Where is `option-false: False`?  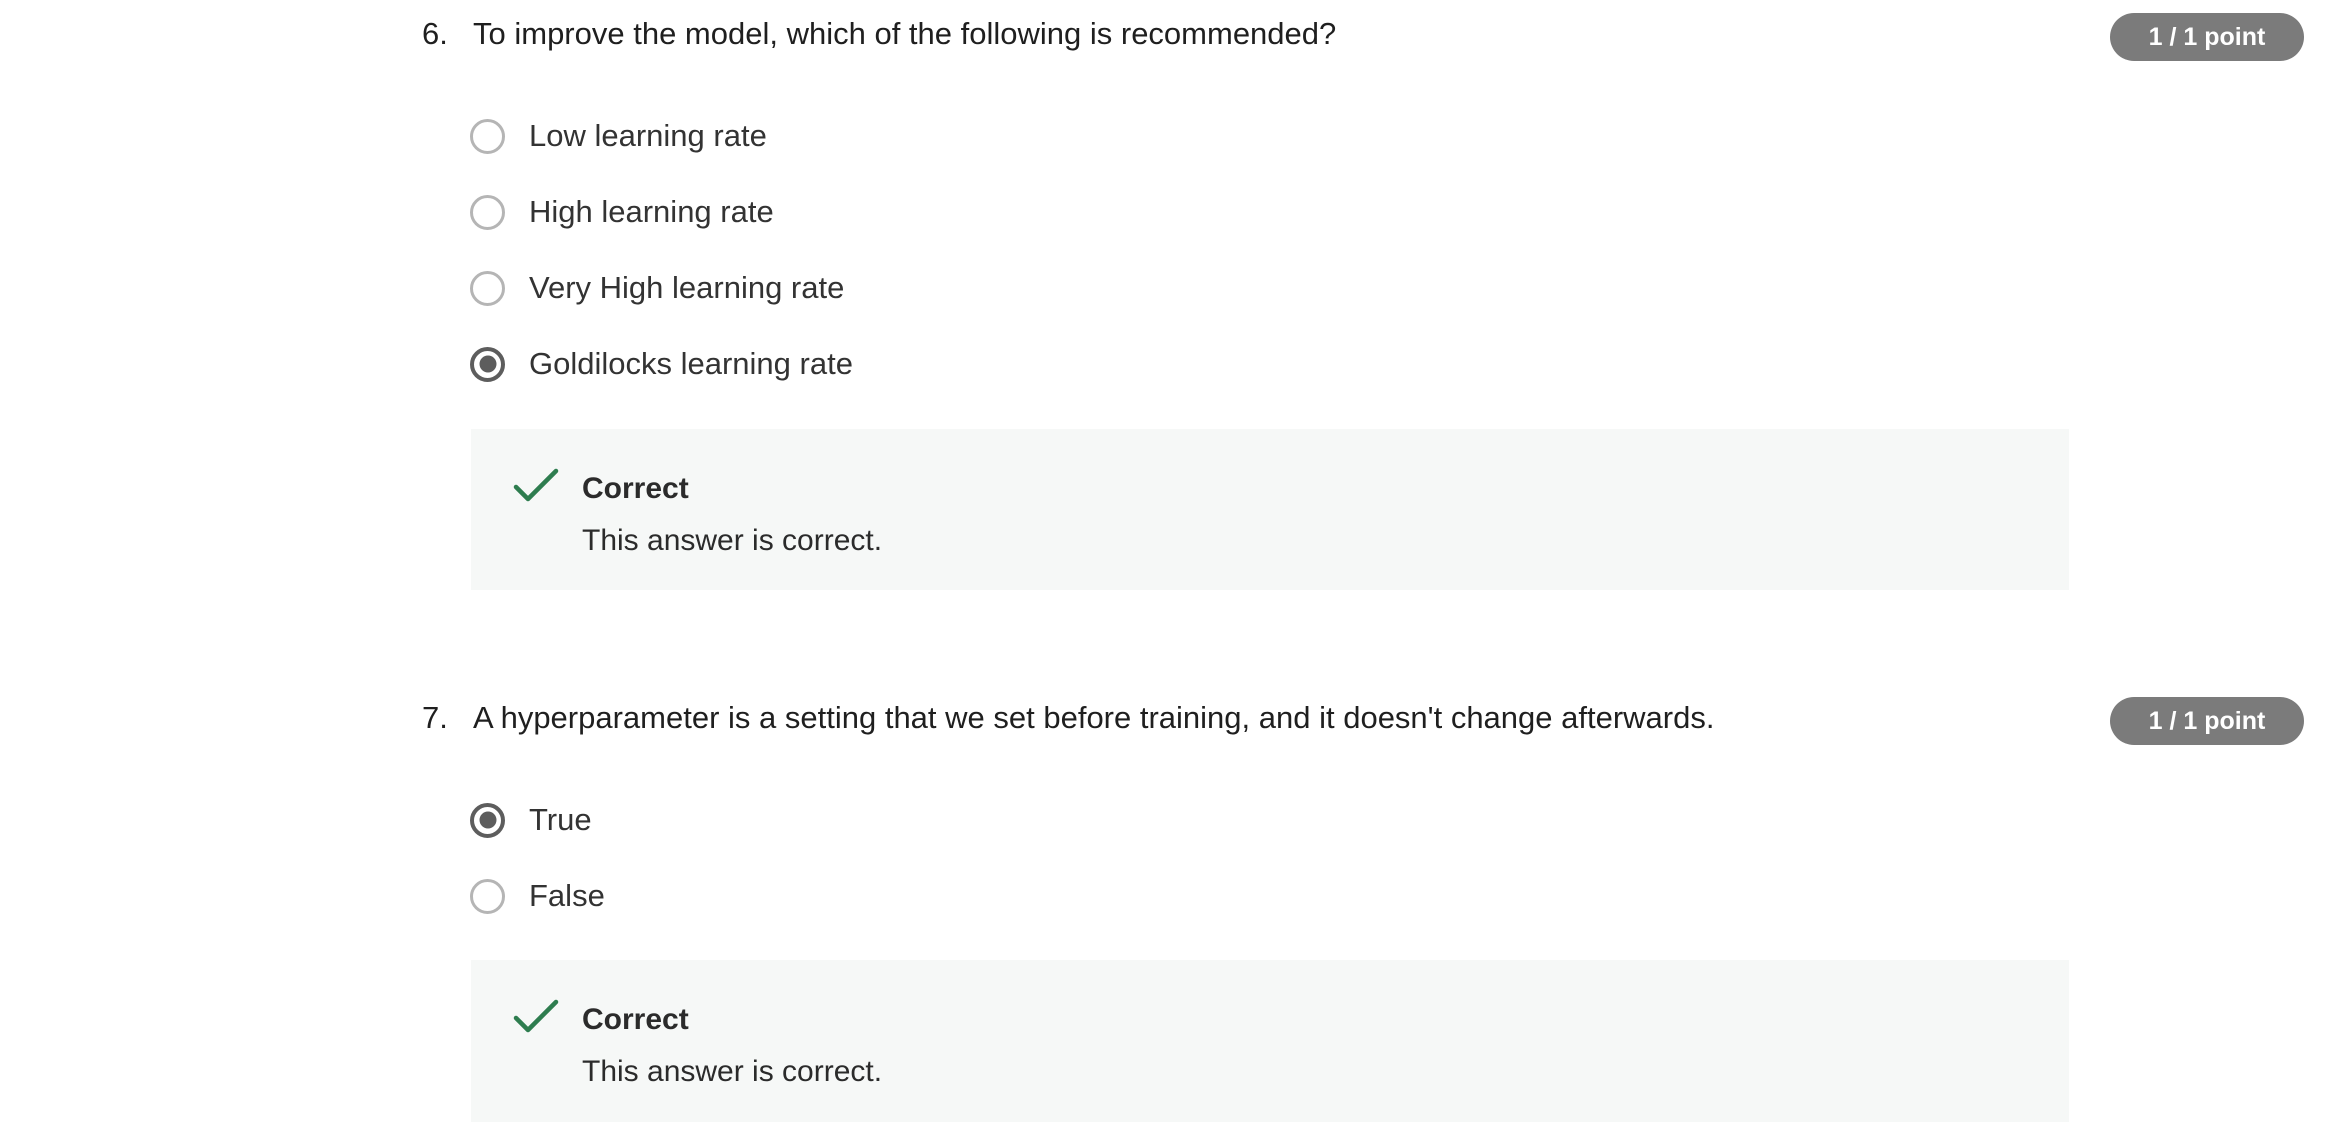
option-false: False is located at coordinates (537, 896).